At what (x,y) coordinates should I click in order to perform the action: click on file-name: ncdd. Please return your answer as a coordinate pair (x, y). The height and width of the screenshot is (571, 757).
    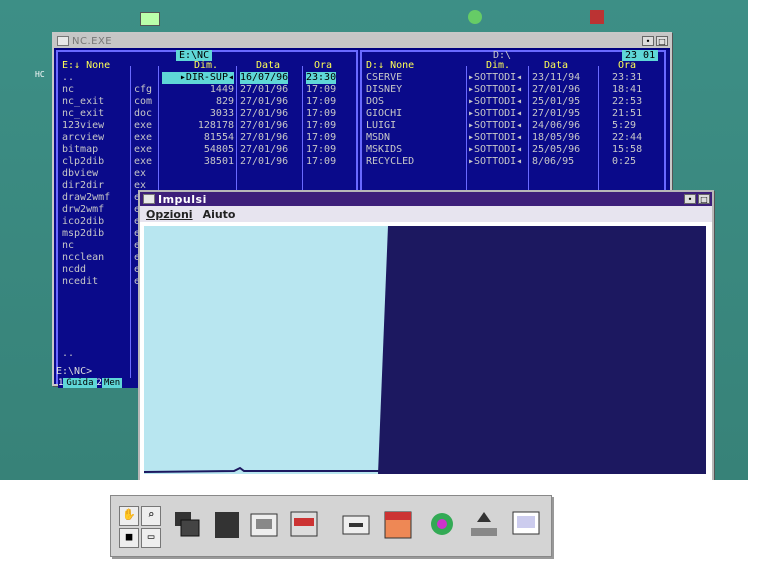
    Looking at the image, I should click on (74, 269).